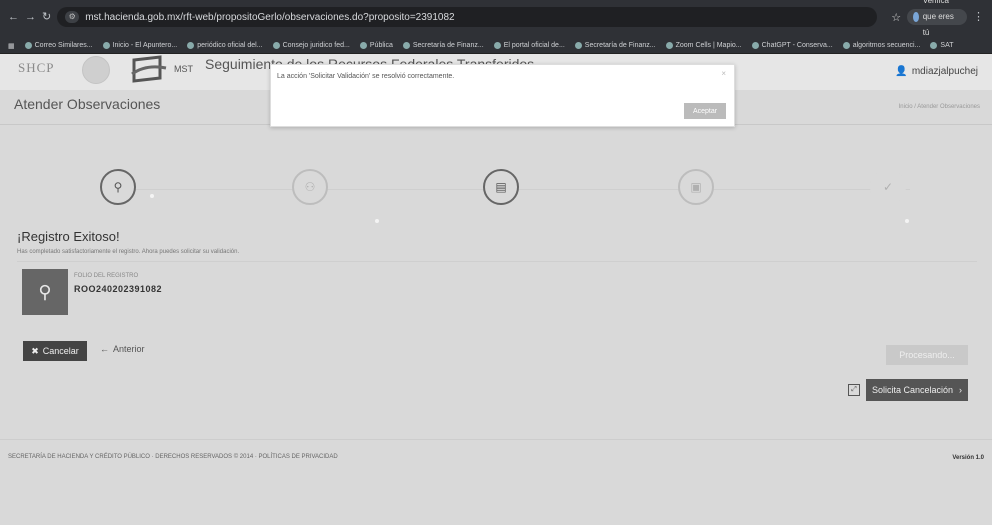 Image resolution: width=992 pixels, height=525 pixels. I want to click on close-icon: ×, so click(723, 73).